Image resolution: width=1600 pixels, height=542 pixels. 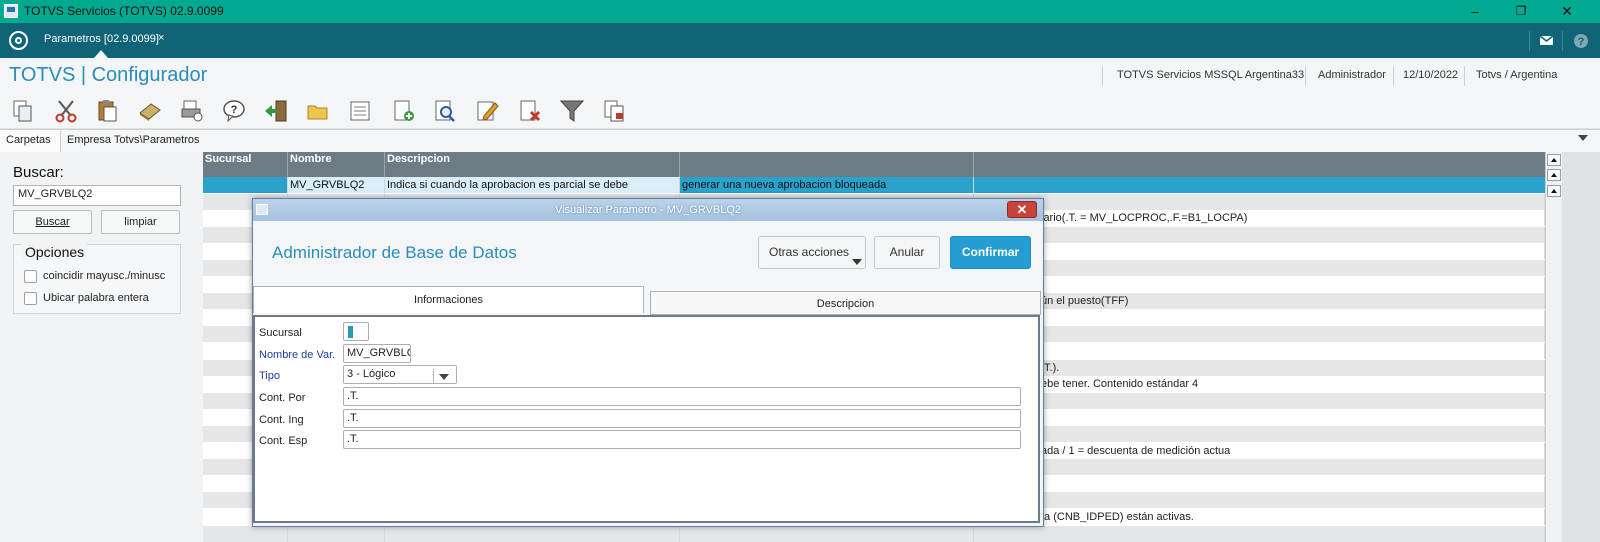 I want to click on maximize-button: ❐, so click(x=1521, y=11).